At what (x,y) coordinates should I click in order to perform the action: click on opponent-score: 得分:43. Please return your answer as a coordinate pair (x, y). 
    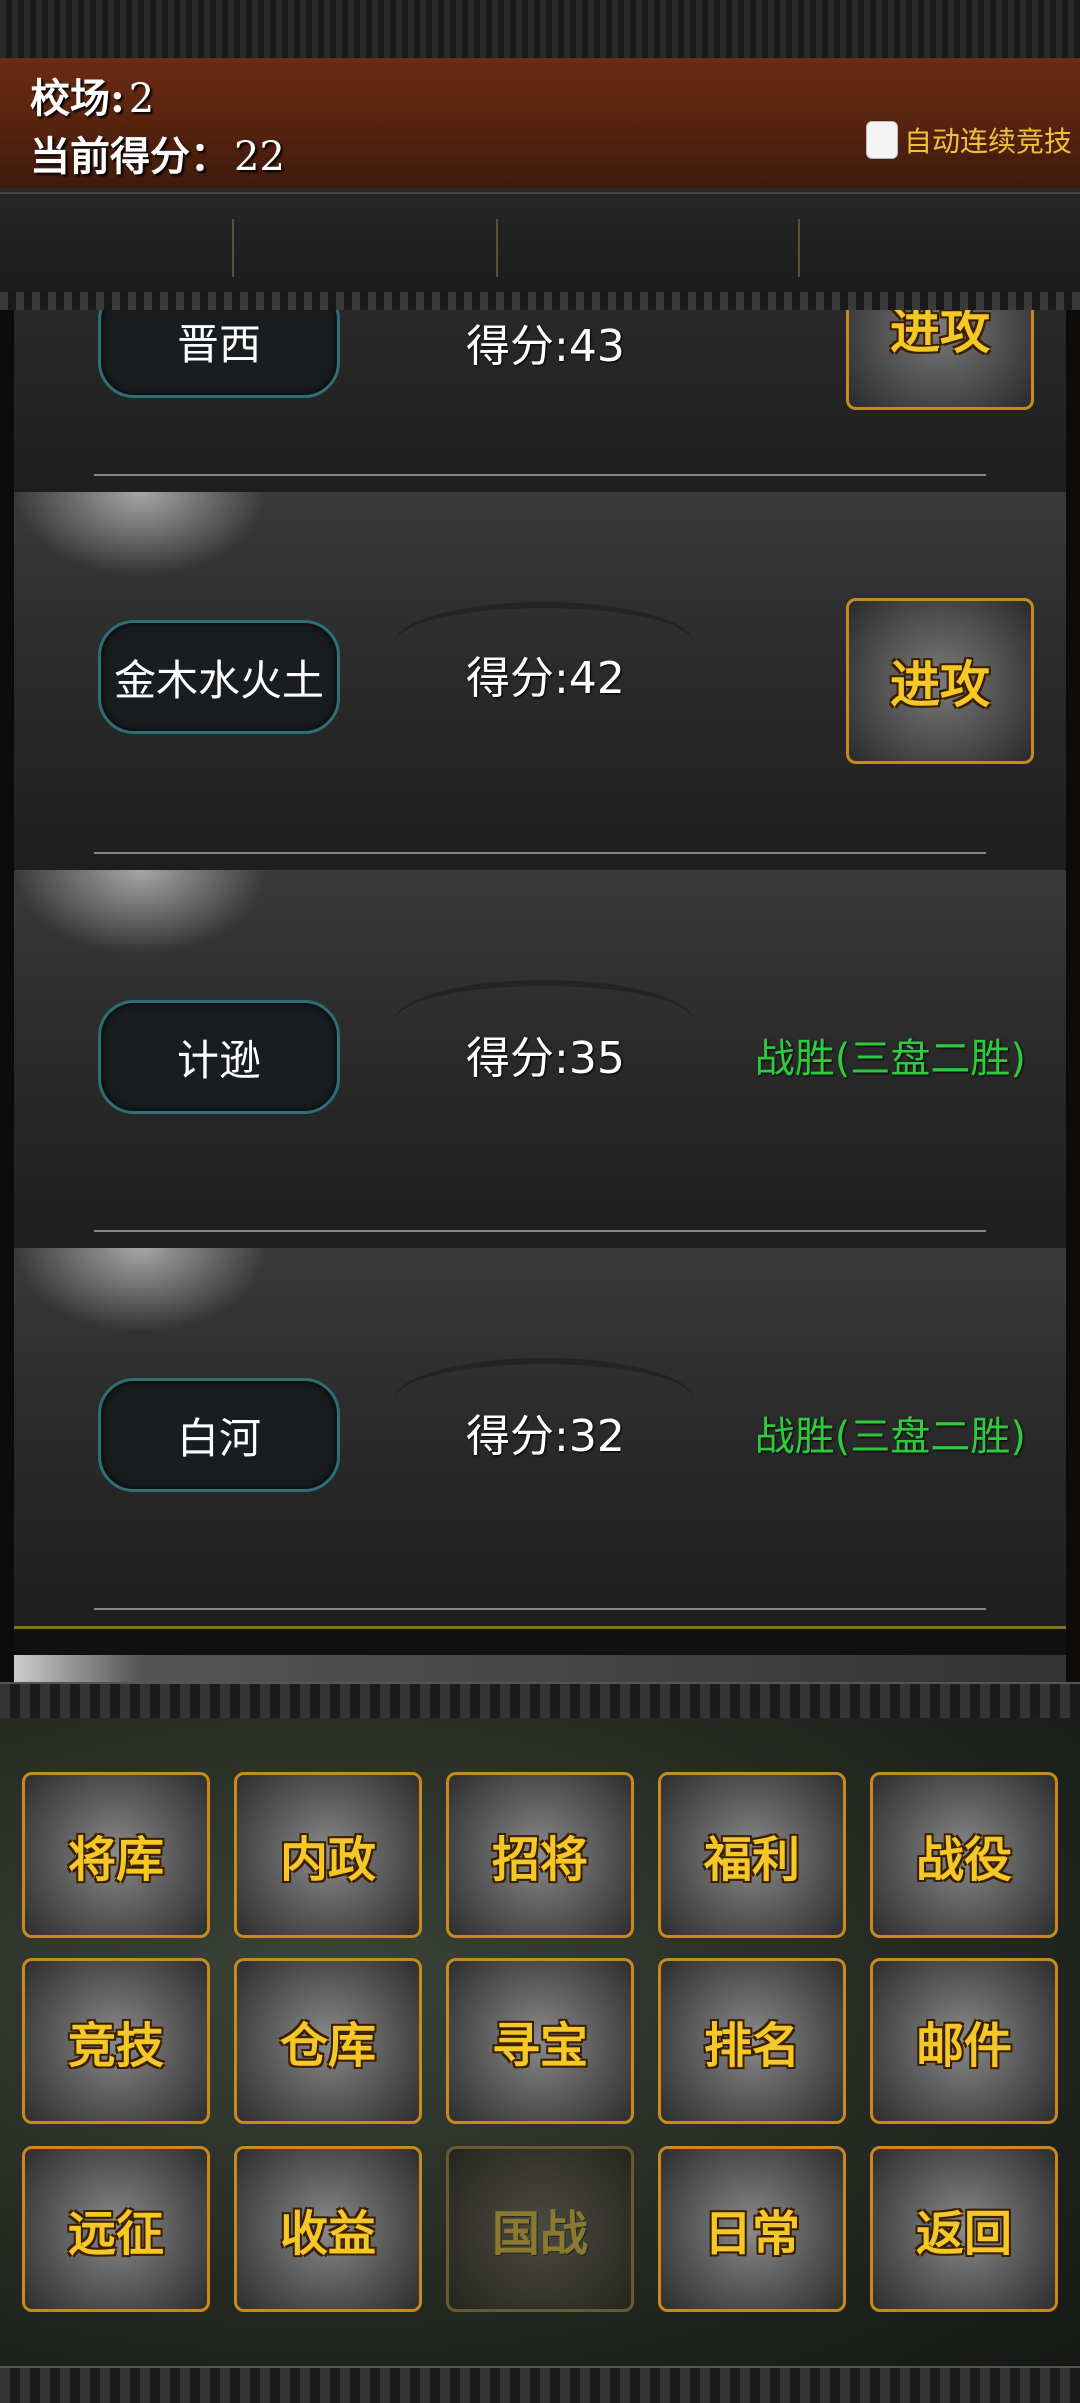
    Looking at the image, I should click on (545, 346).